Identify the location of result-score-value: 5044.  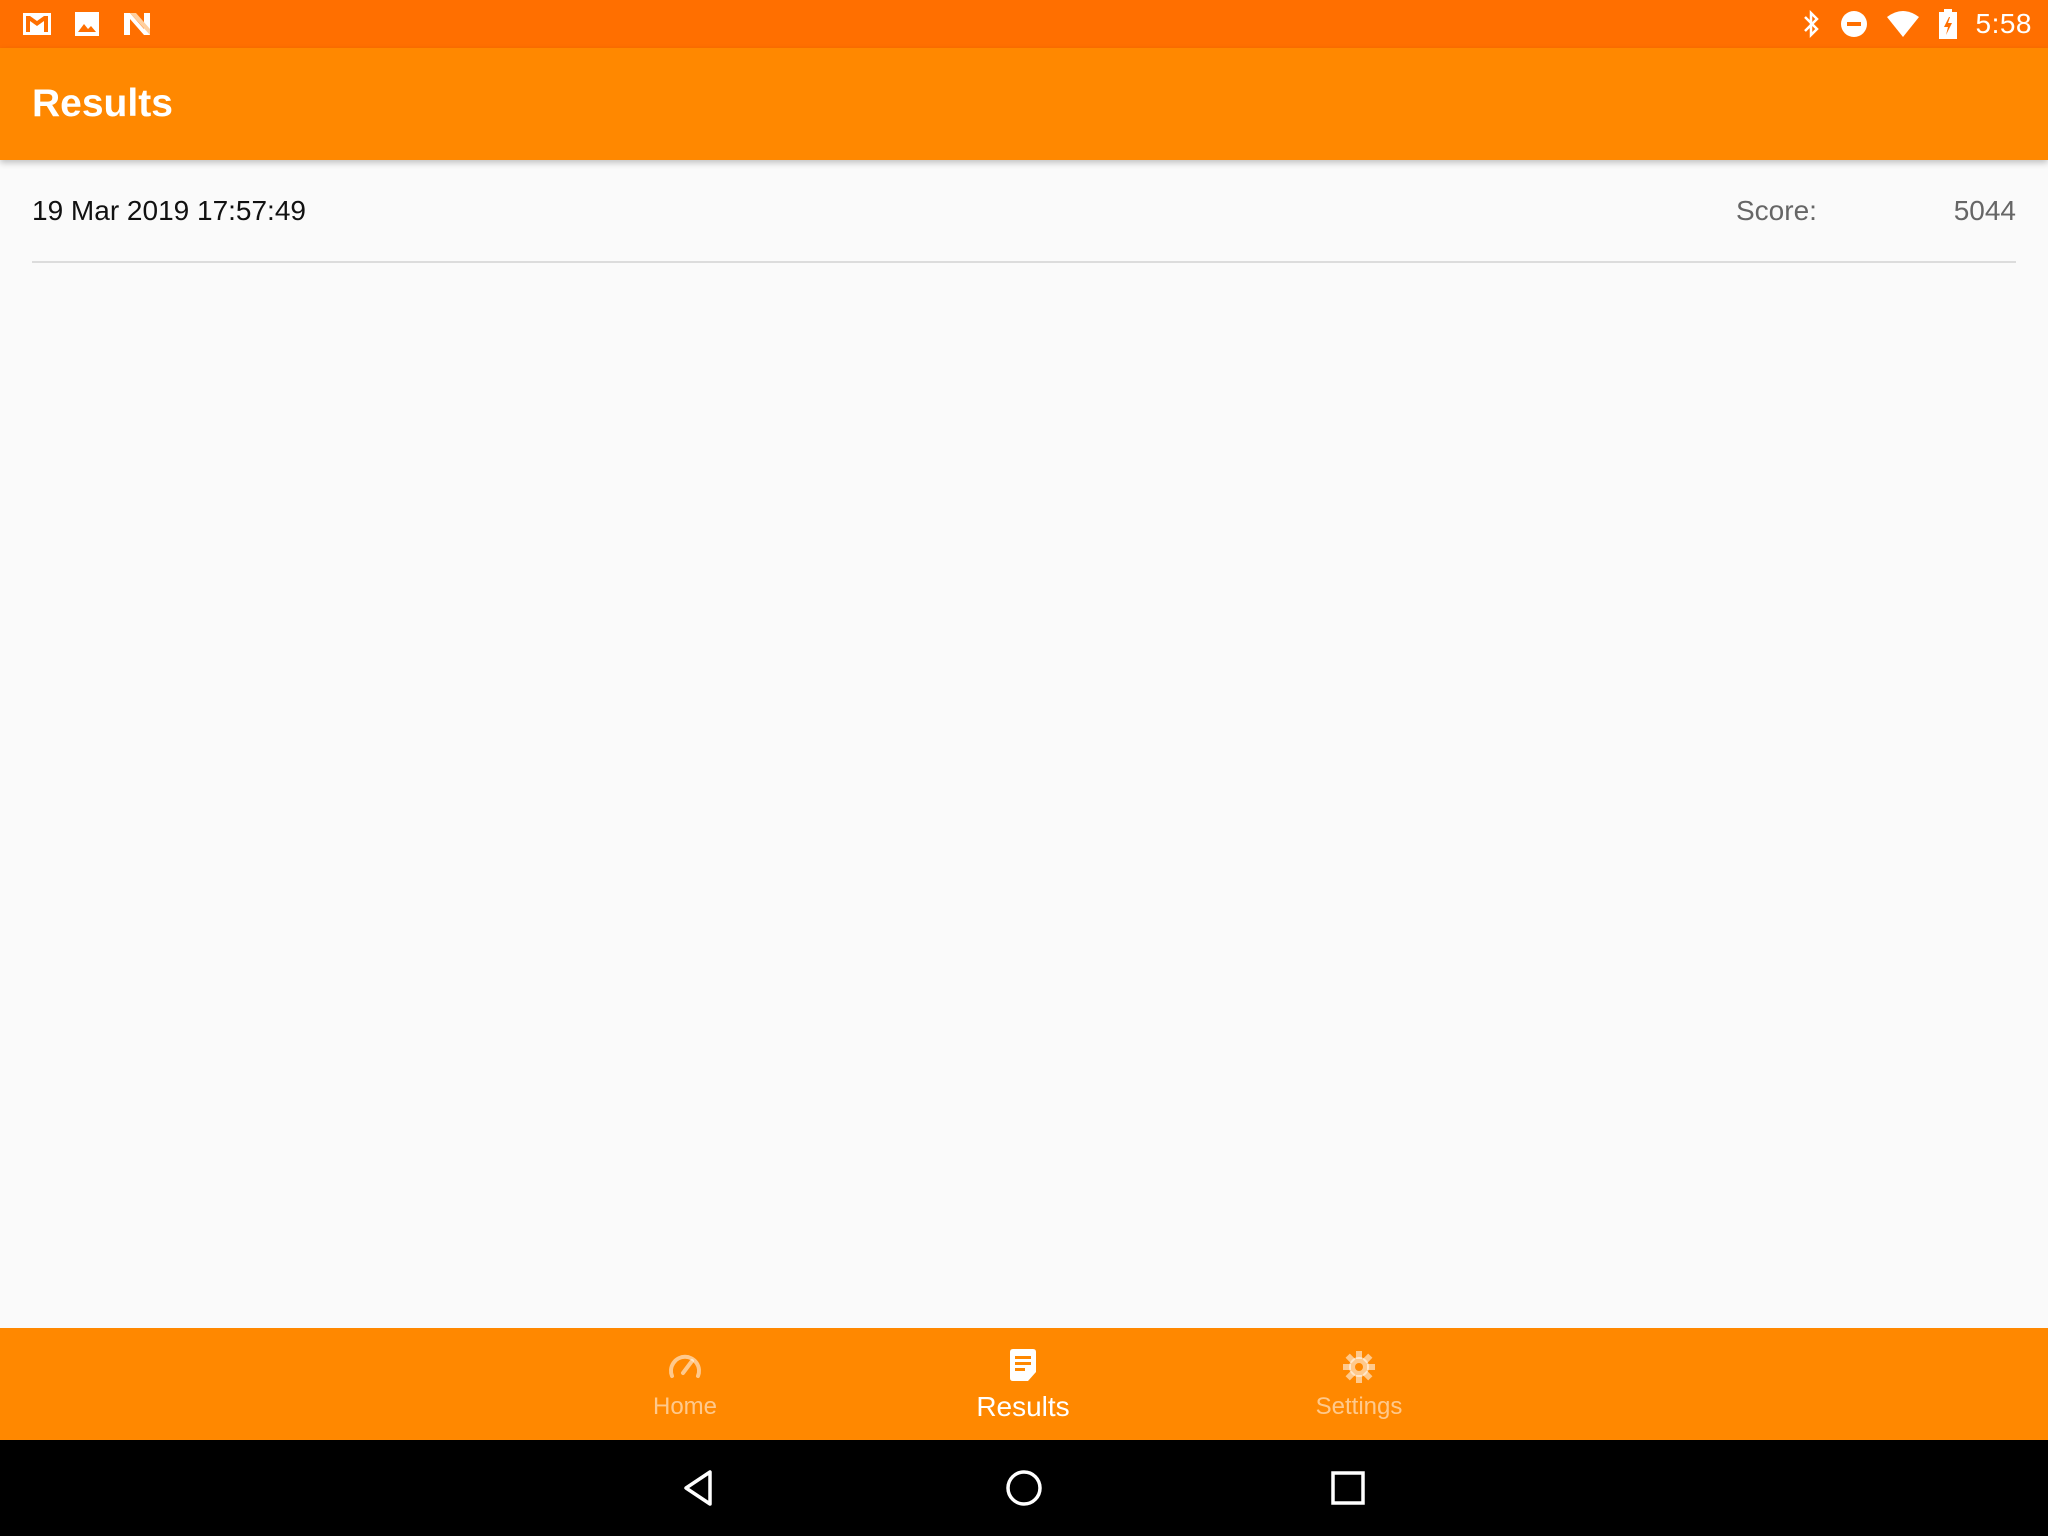
(1984, 210).